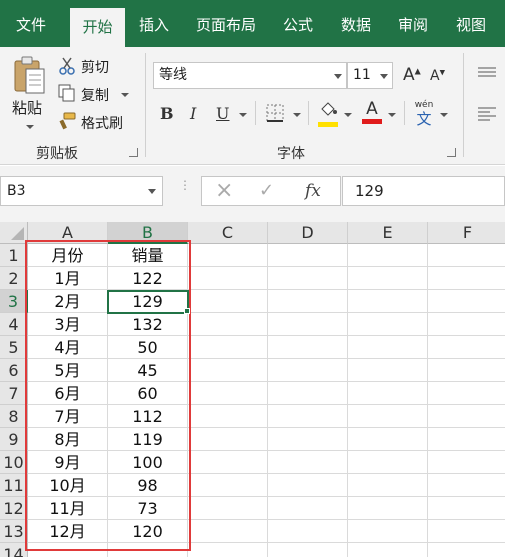  Describe the element at coordinates (30, 127) in the screenshot. I see `paste-dropdown-icon` at that location.